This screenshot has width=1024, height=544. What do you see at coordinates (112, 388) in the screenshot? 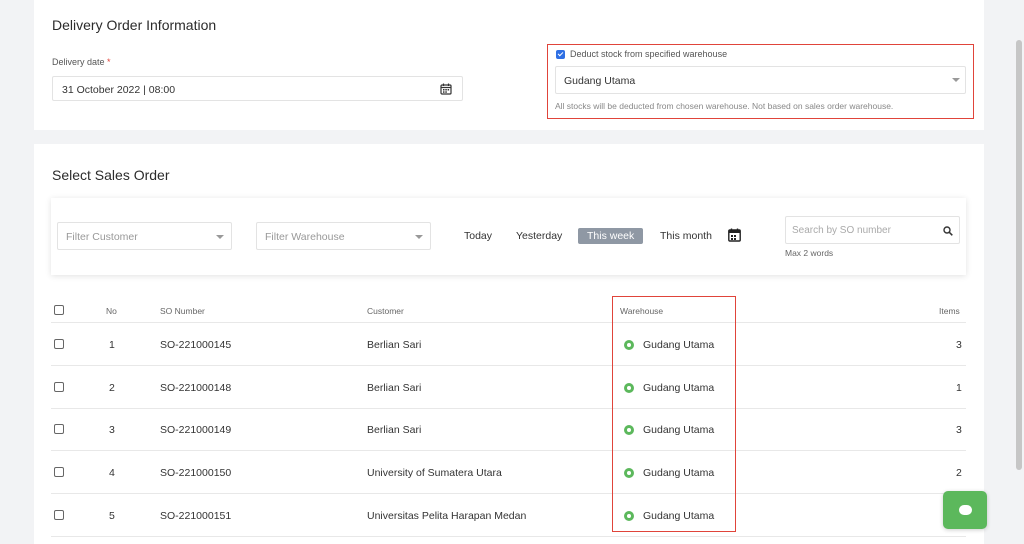
I see `row-no: 2` at bounding box center [112, 388].